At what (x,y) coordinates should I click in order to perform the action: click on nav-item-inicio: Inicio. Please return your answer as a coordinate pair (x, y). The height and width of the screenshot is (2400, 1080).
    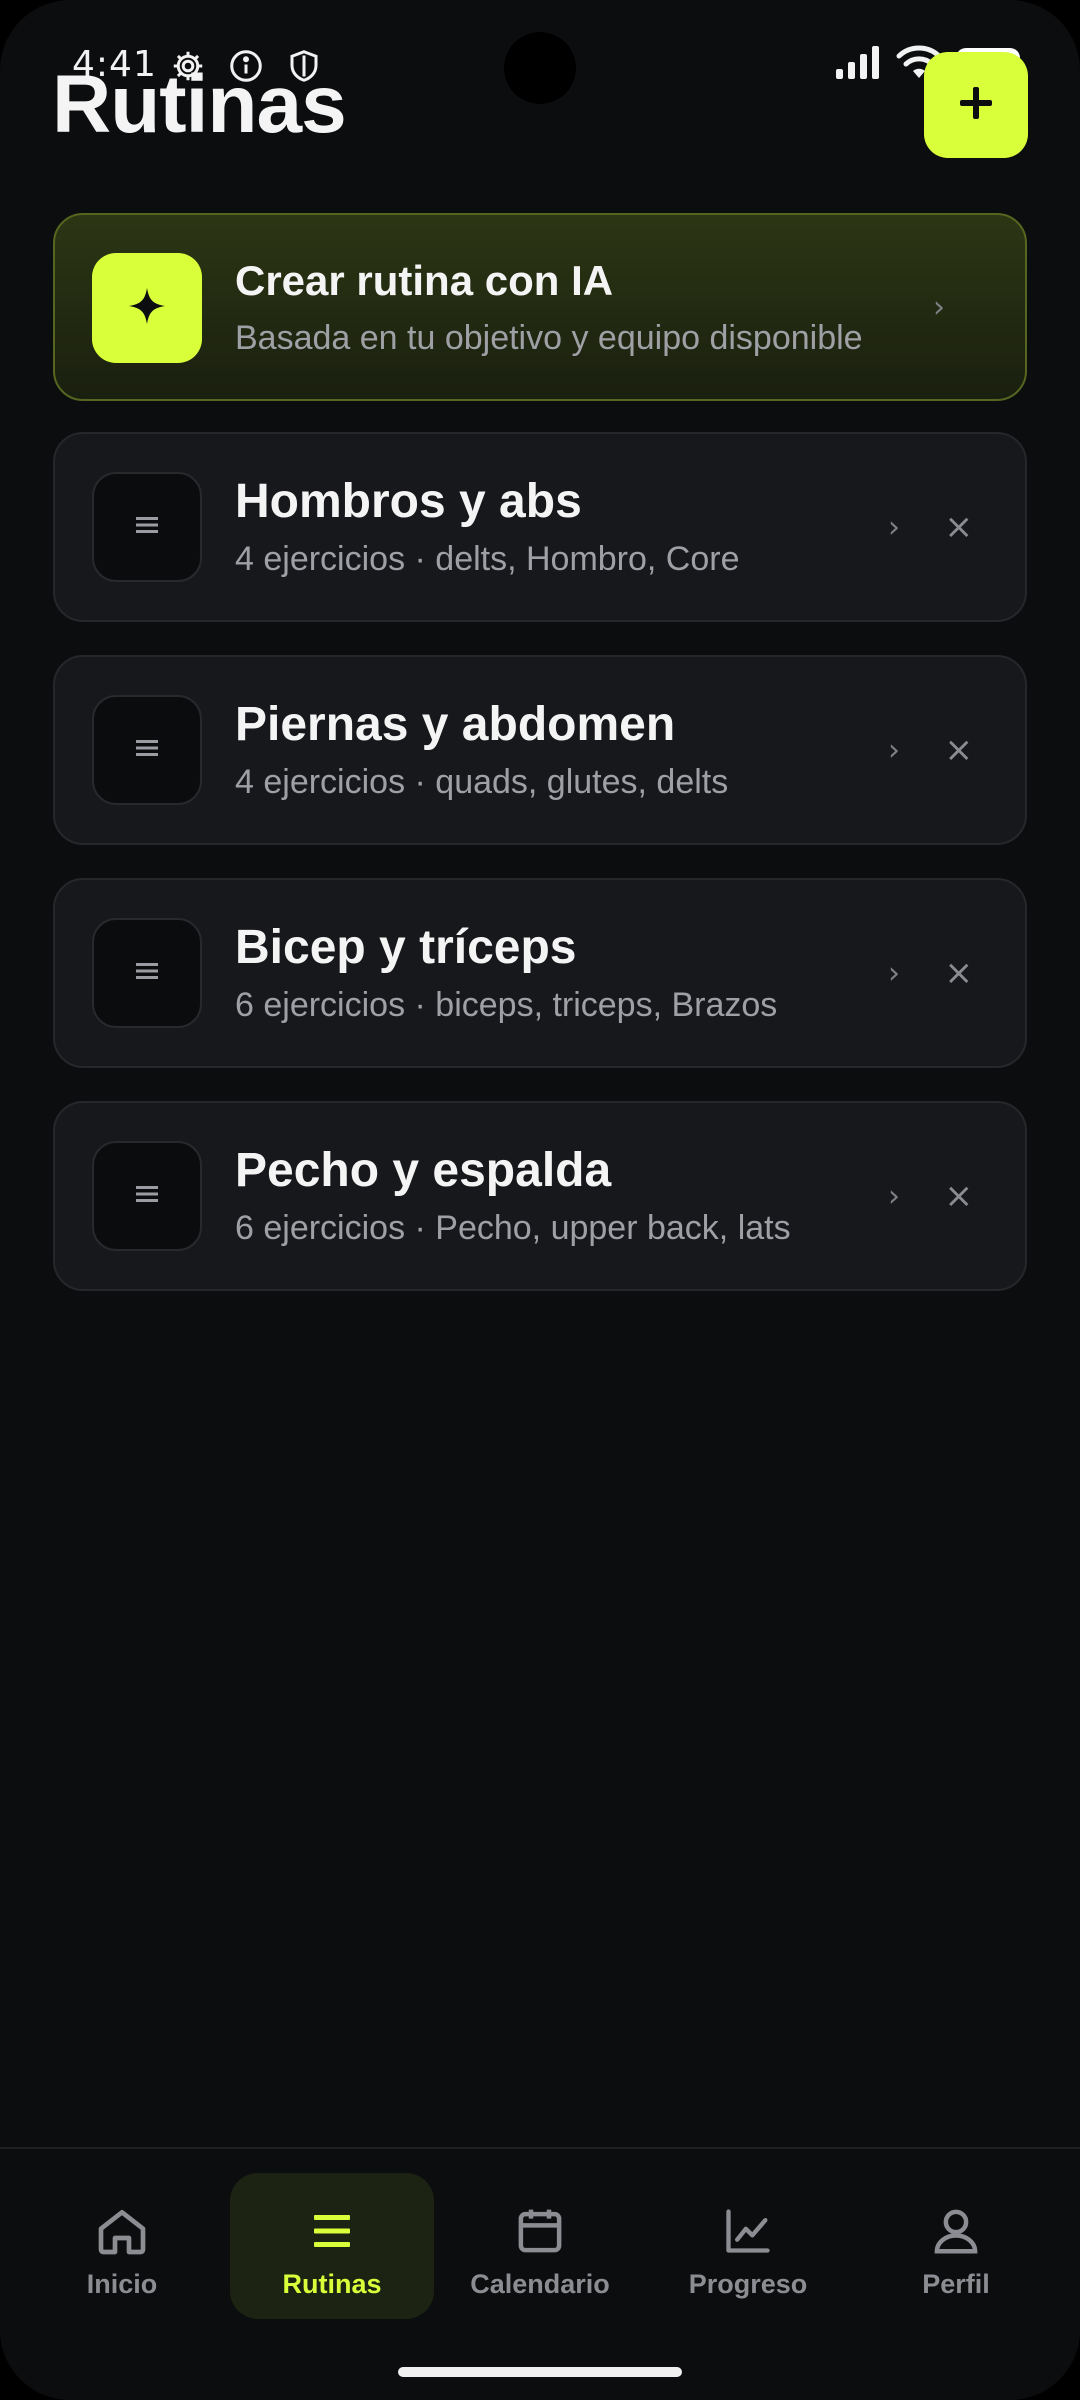
    Looking at the image, I should click on (122, 2246).